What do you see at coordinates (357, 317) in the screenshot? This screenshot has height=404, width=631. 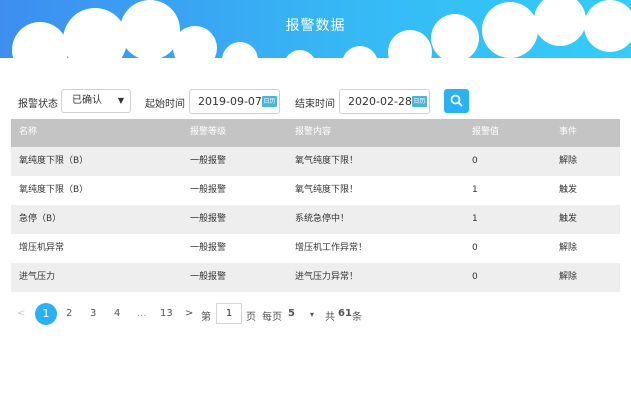 I see `total-suffix: 条` at bounding box center [357, 317].